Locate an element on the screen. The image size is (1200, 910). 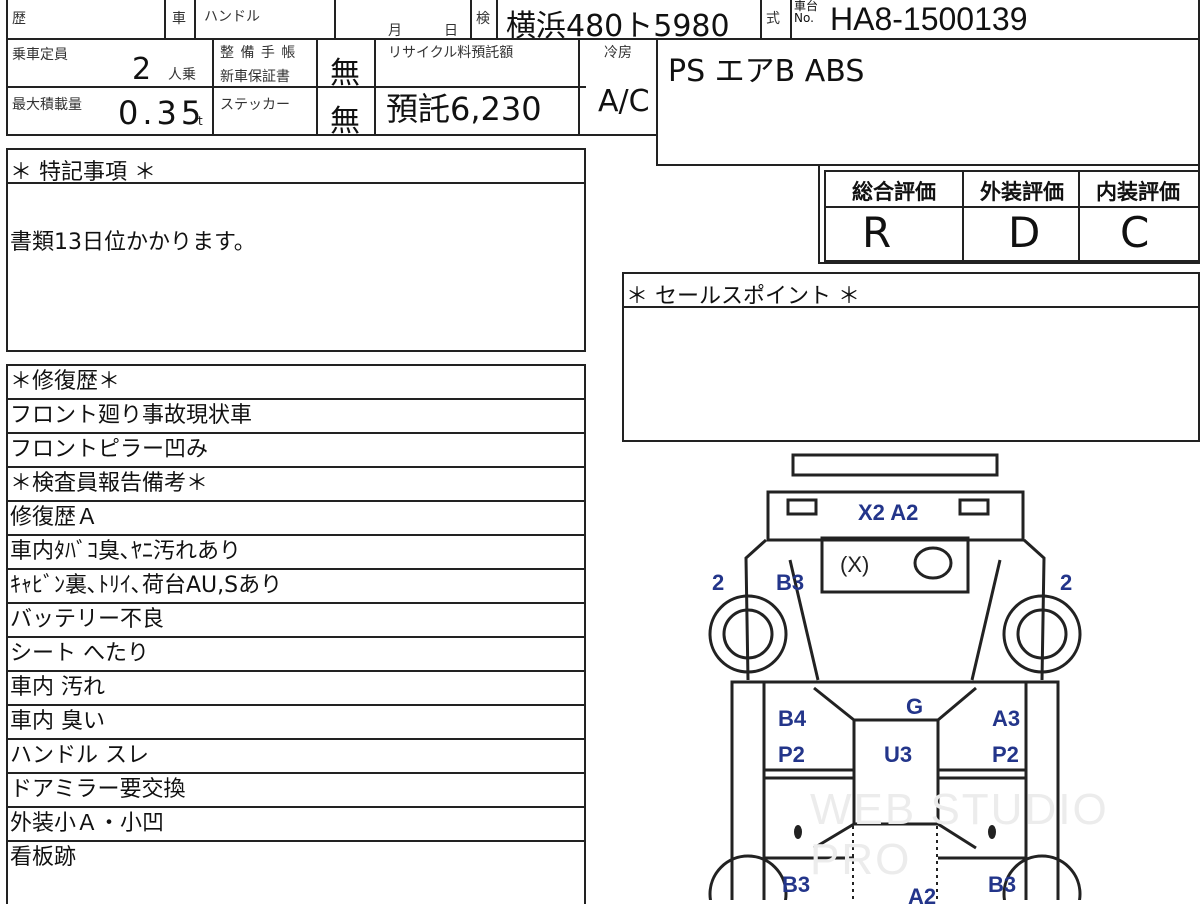
sticker-label: ステッカー is located at coordinates (255, 105).